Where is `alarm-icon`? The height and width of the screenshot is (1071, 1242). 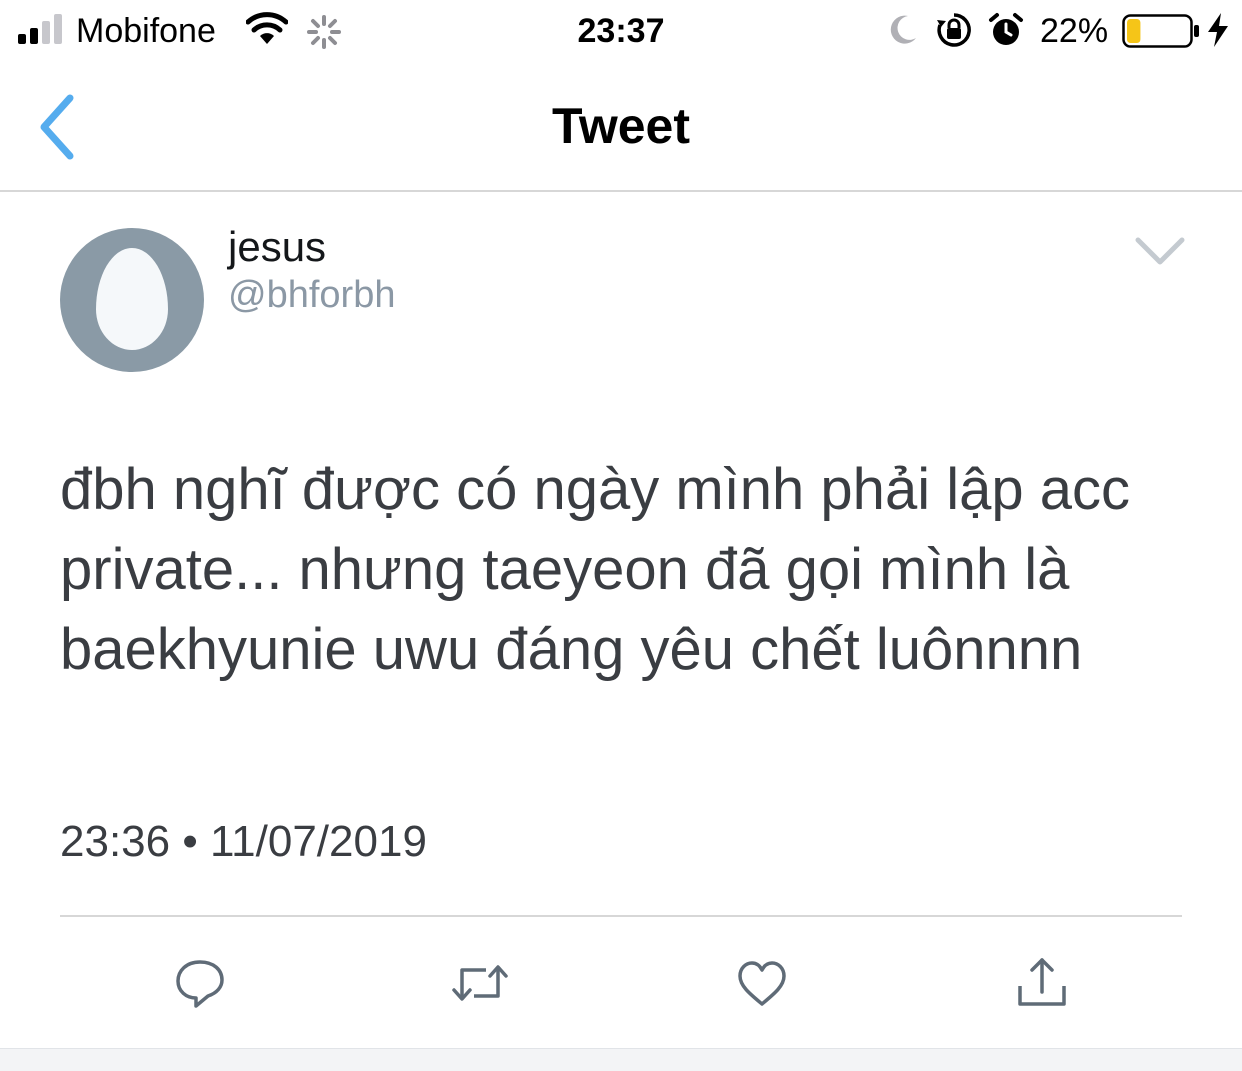 alarm-icon is located at coordinates (1006, 29).